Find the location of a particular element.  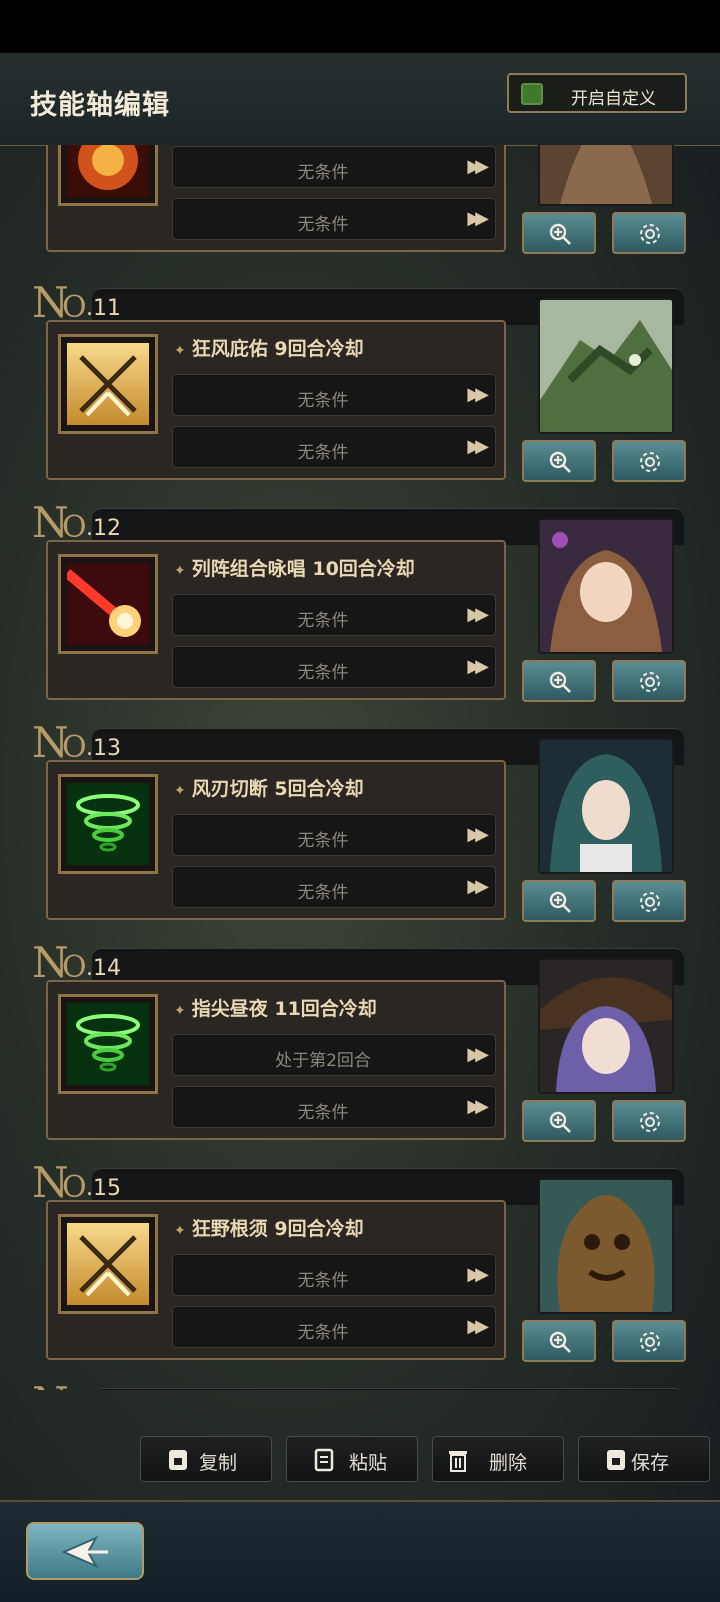

save-label: 保存 is located at coordinates (650, 1463).